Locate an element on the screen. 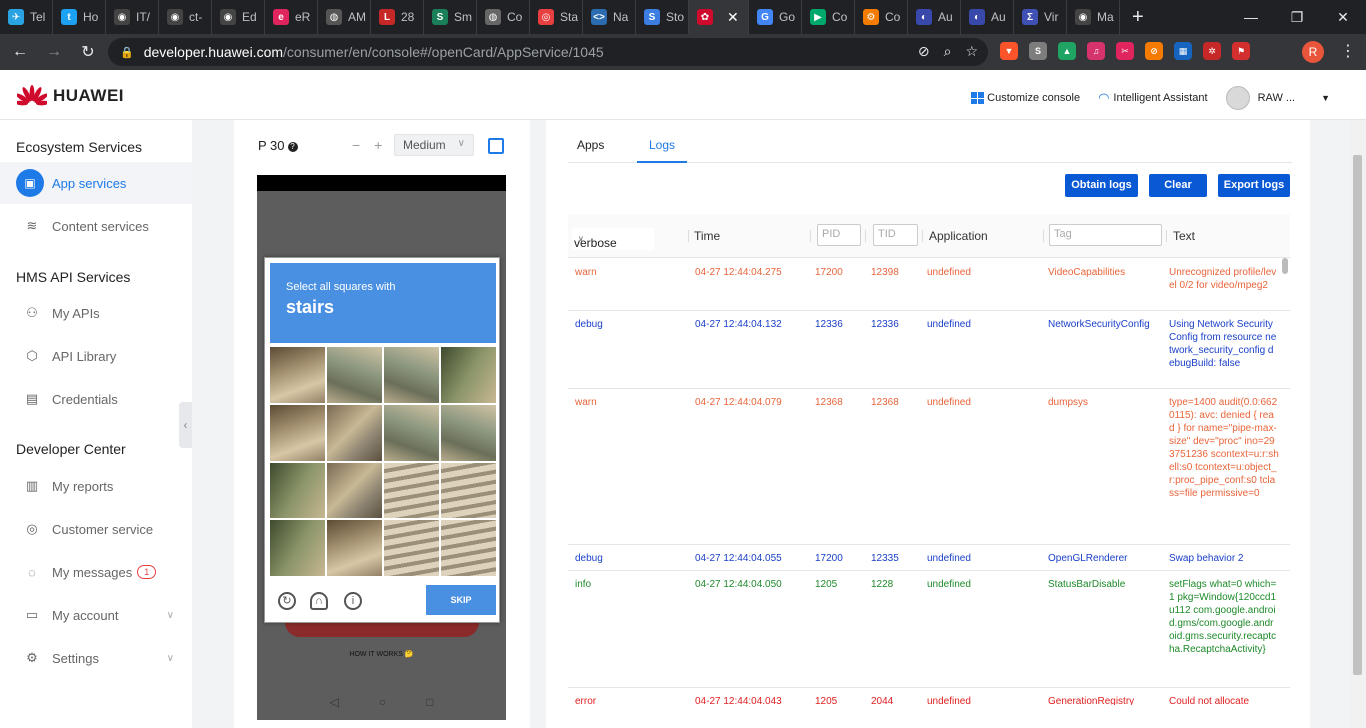 The height and width of the screenshot is (728, 1366). gear-ext-icon: ✲ is located at coordinates (1212, 51).